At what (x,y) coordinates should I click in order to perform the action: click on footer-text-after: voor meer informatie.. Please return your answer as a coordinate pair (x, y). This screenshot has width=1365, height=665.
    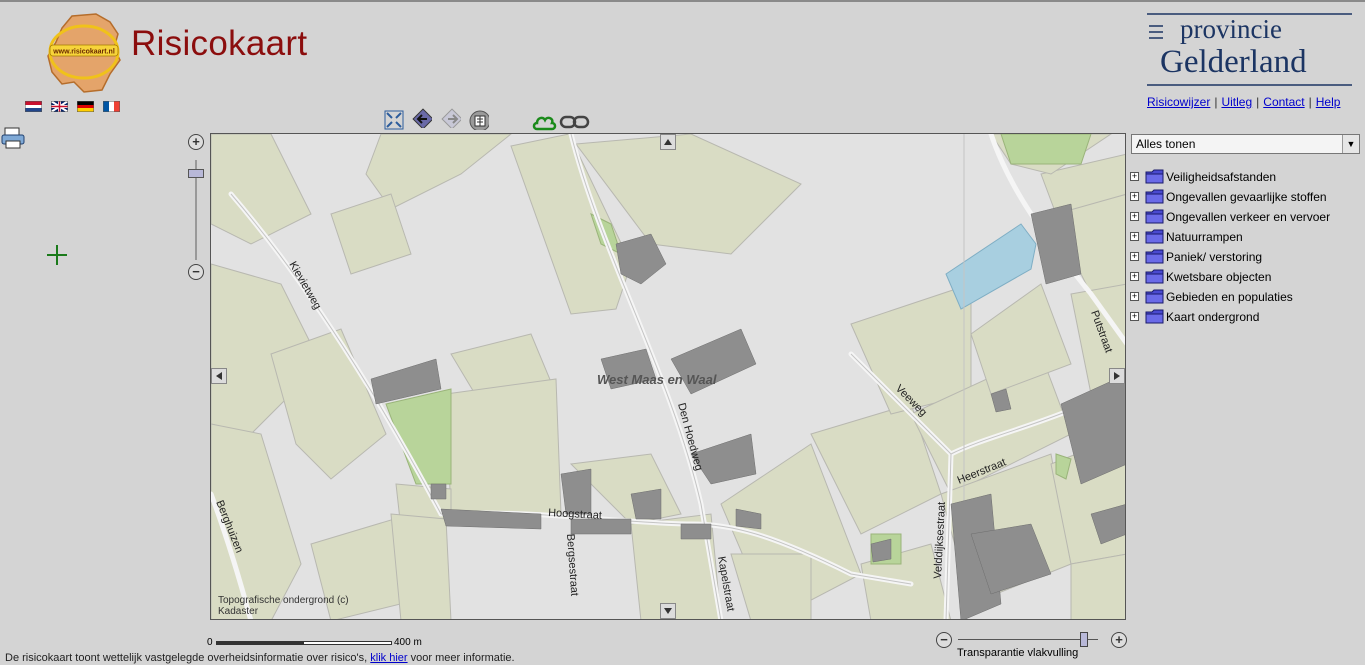
    Looking at the image, I should click on (462, 658).